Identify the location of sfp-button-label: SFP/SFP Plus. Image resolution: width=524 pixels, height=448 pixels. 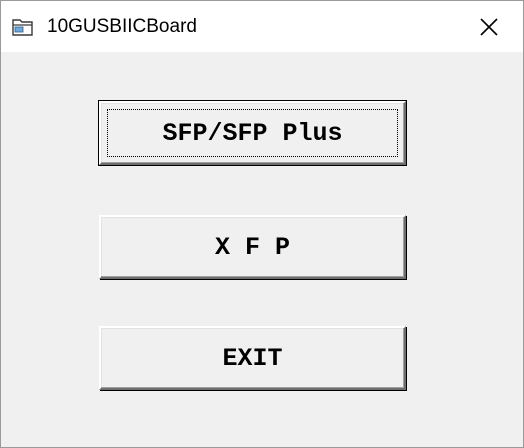
(252, 133).